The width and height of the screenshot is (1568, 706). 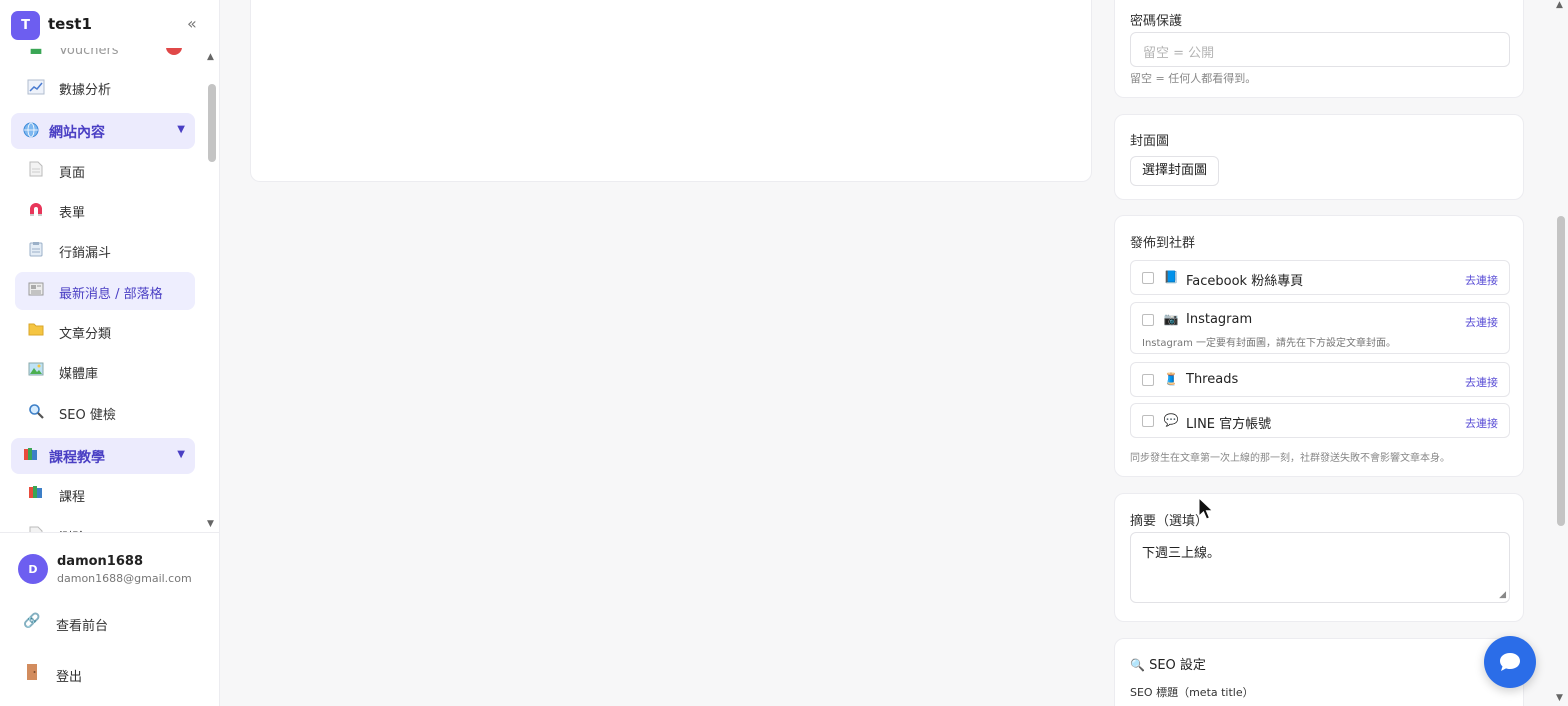 I want to click on summary-panel: 摘要（選填） 下週三上線。 ◢, so click(x=1319, y=557).